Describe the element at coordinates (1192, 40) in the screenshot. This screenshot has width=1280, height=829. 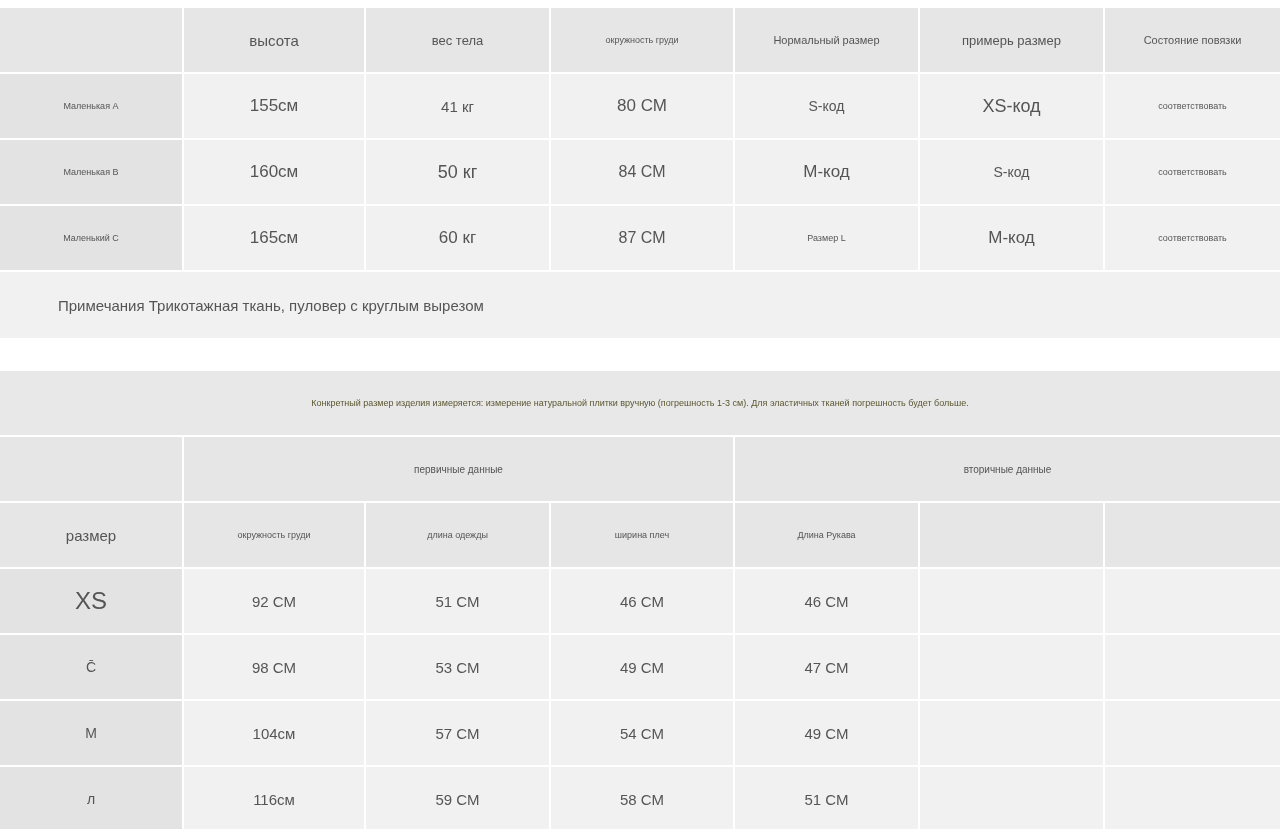
I see `column-header: Состояние повязки` at that location.